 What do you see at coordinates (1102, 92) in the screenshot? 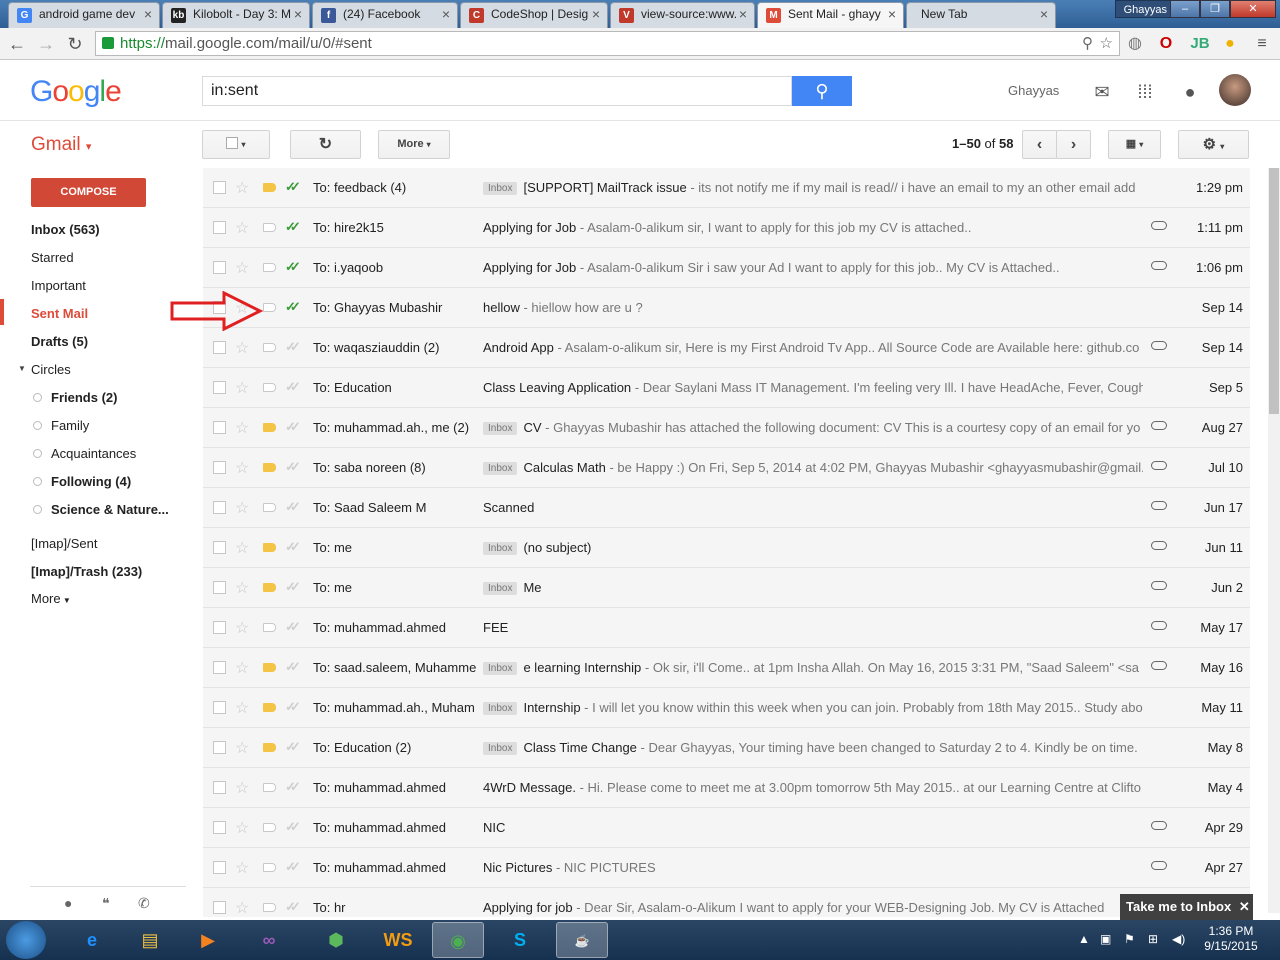
I see `share-icon: ✉` at bounding box center [1102, 92].